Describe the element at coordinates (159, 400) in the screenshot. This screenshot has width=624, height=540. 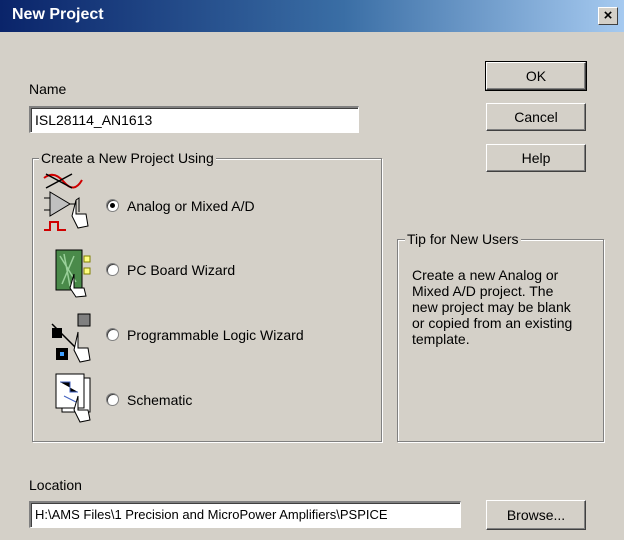
I see `option-schematic-label: Schematic` at that location.